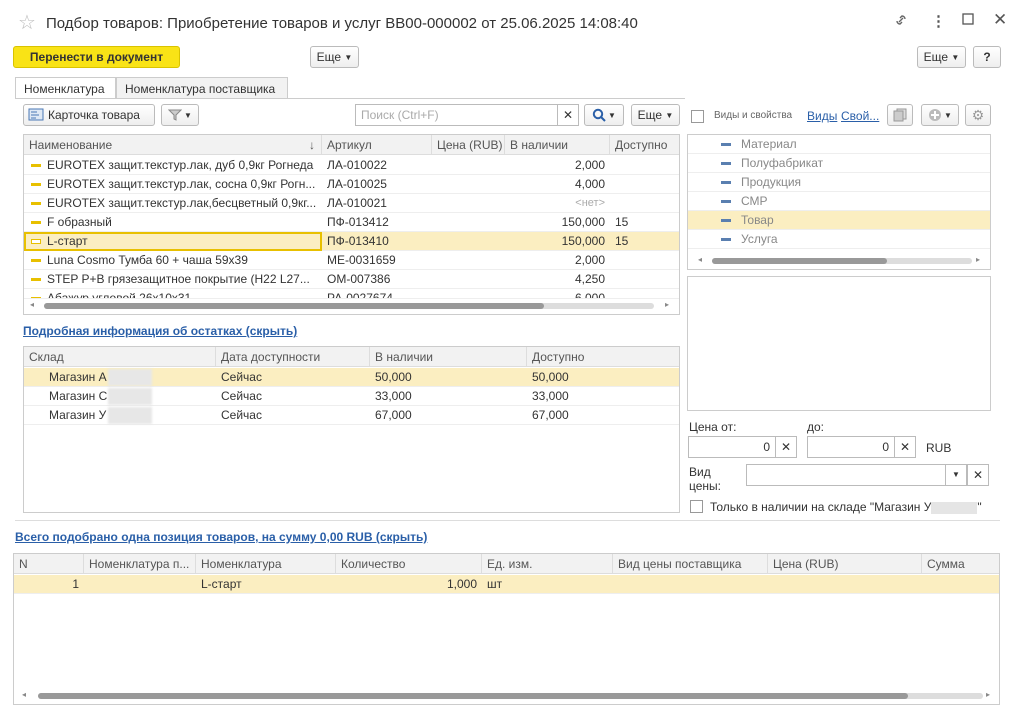  I want to click on more-right-label: Еще, so click(936, 57).